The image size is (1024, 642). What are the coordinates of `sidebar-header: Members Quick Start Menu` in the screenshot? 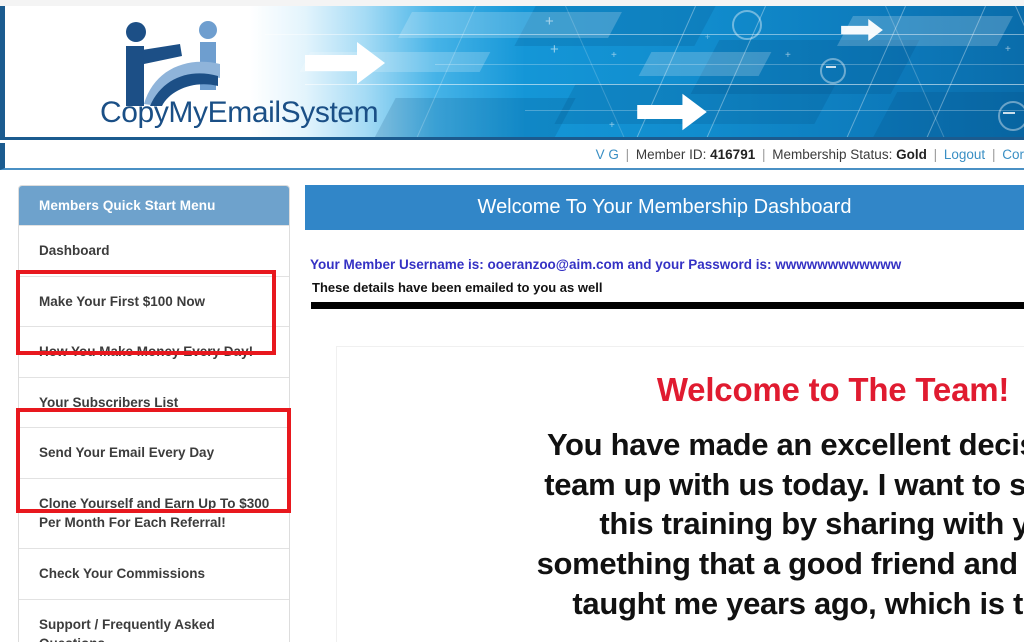 It's located at (154, 205).